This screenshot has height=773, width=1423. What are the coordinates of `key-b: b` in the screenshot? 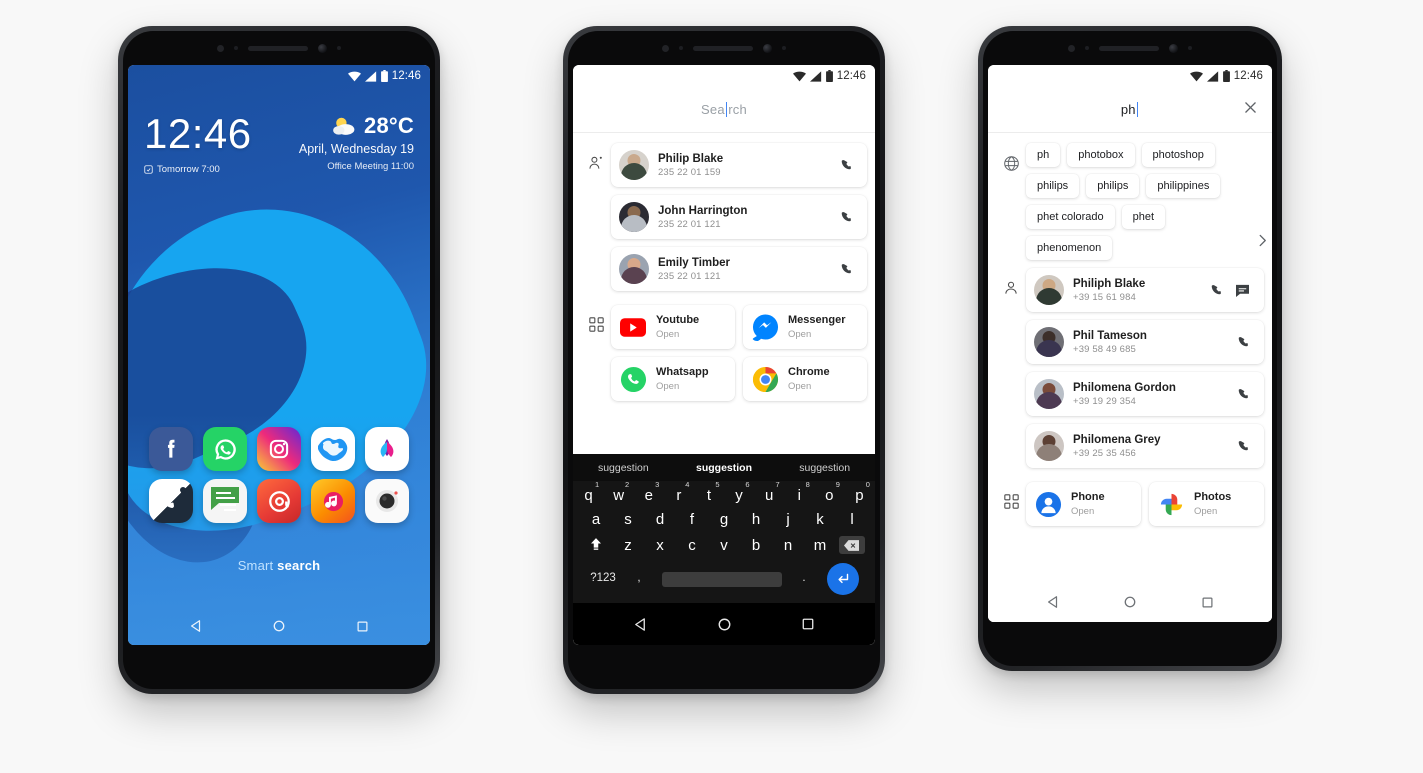 It's located at (756, 545).